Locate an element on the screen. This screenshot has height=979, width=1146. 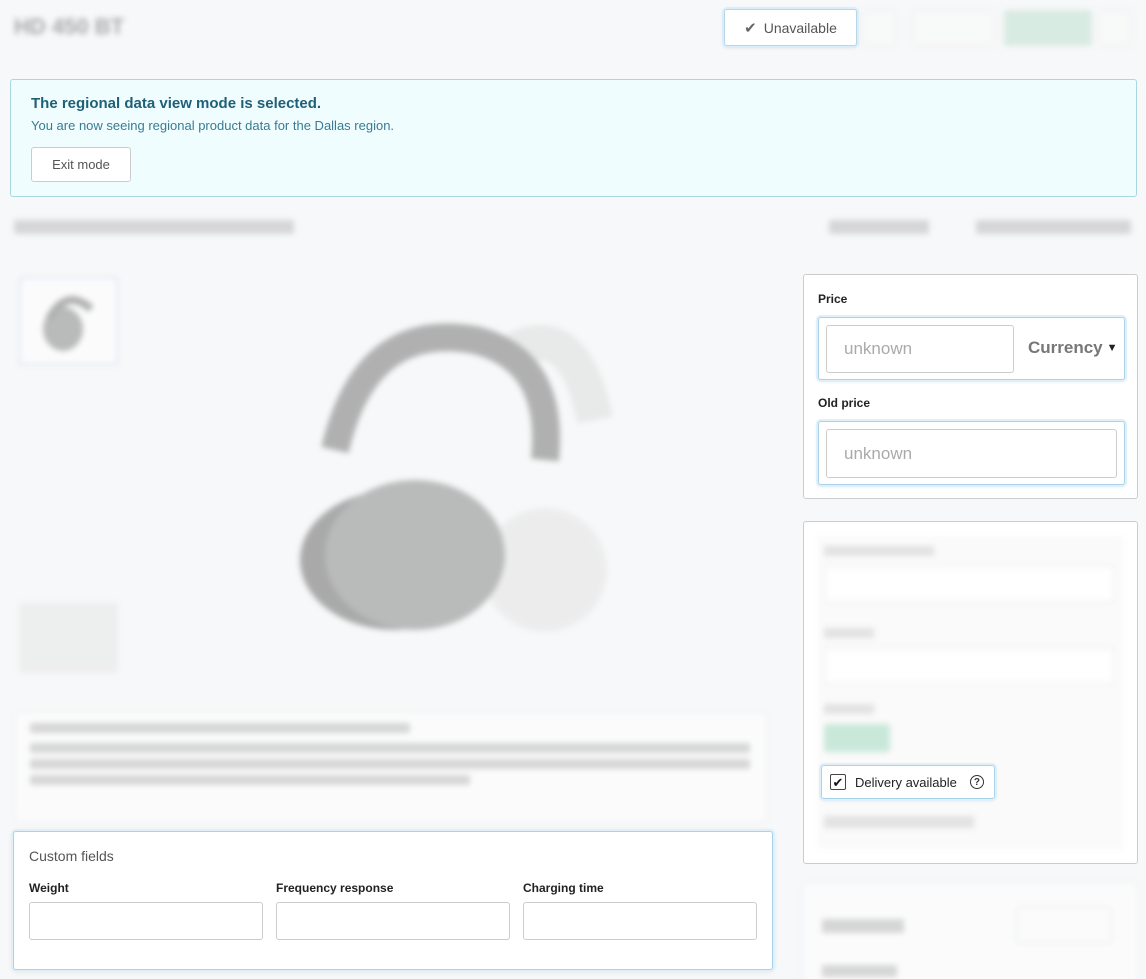
frequency-response-input is located at coordinates (393, 921).